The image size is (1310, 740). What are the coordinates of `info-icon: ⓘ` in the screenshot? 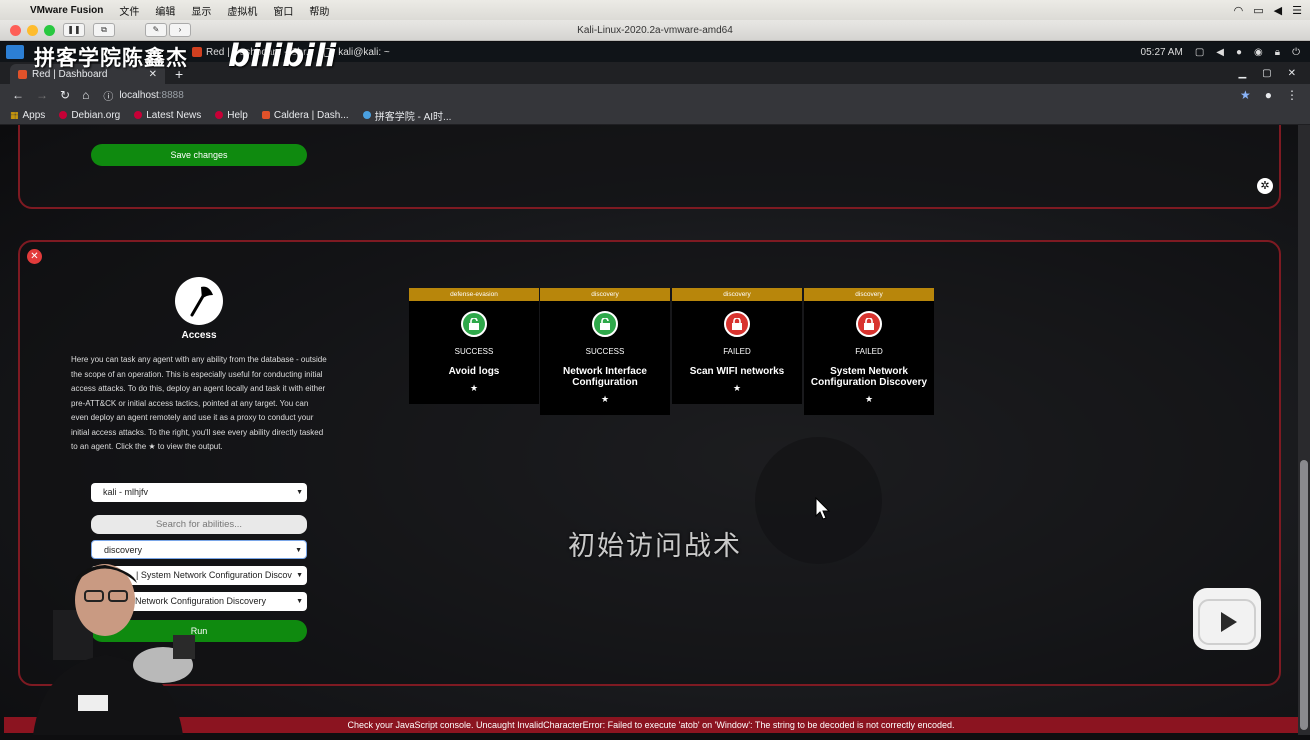 It's located at (108, 95).